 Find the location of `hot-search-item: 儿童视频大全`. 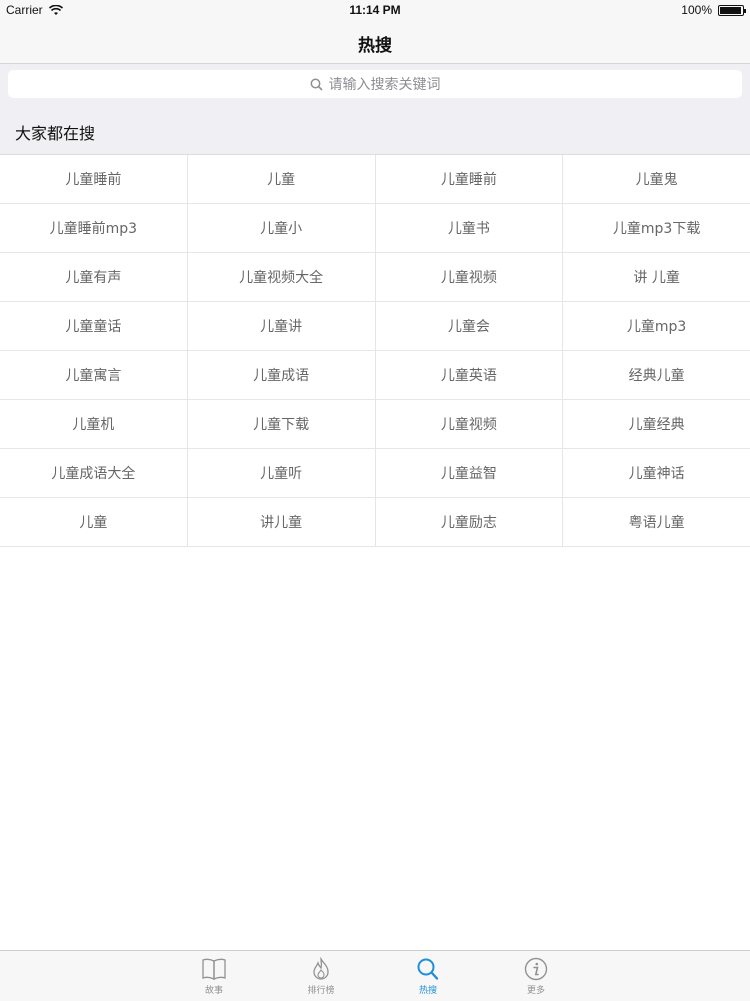

hot-search-item: 儿童视频大全 is located at coordinates (282, 277).